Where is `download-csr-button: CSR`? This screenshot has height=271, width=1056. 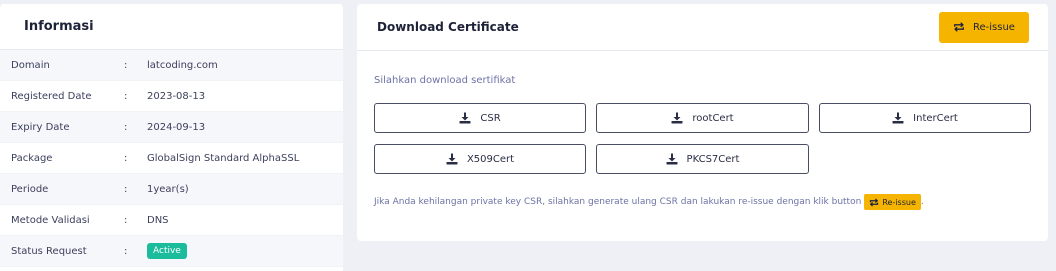 download-csr-button: CSR is located at coordinates (480, 118).